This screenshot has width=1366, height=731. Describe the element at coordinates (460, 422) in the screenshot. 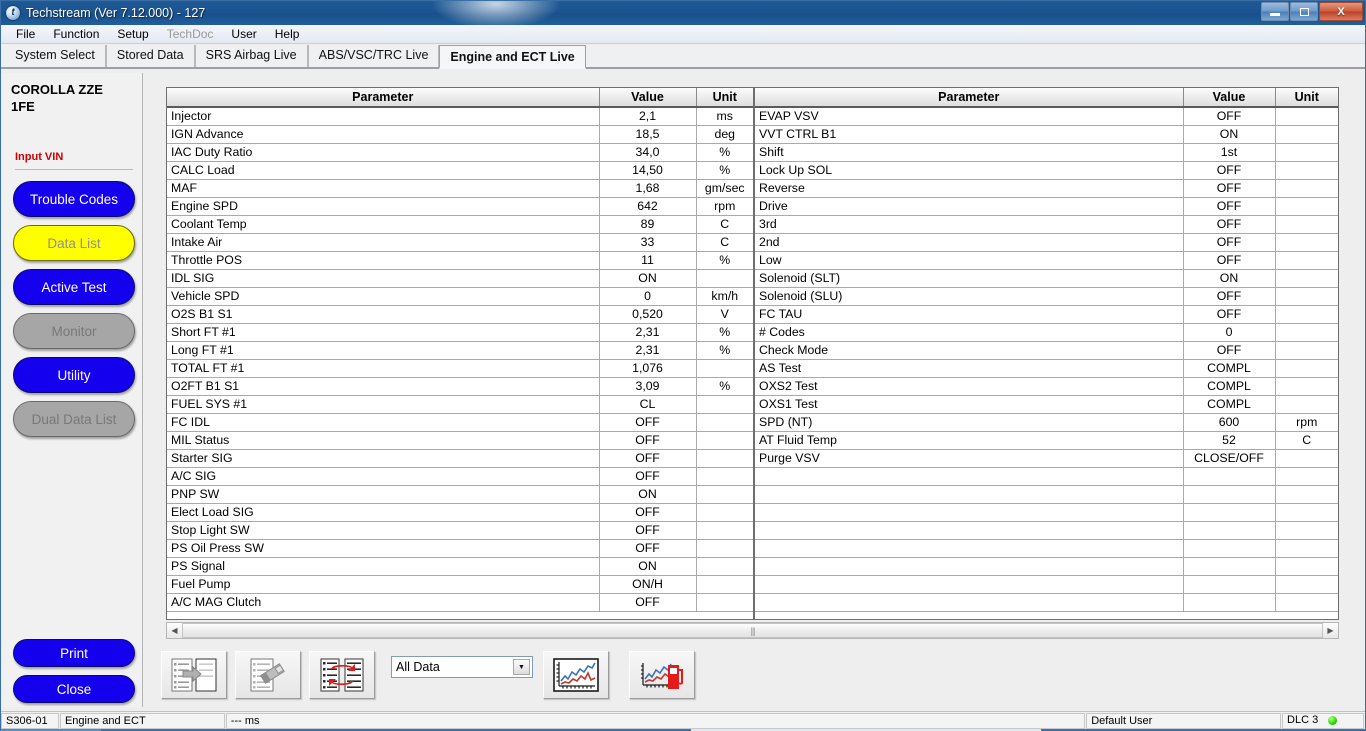

I see `table-row: FC IDL OFF` at that location.